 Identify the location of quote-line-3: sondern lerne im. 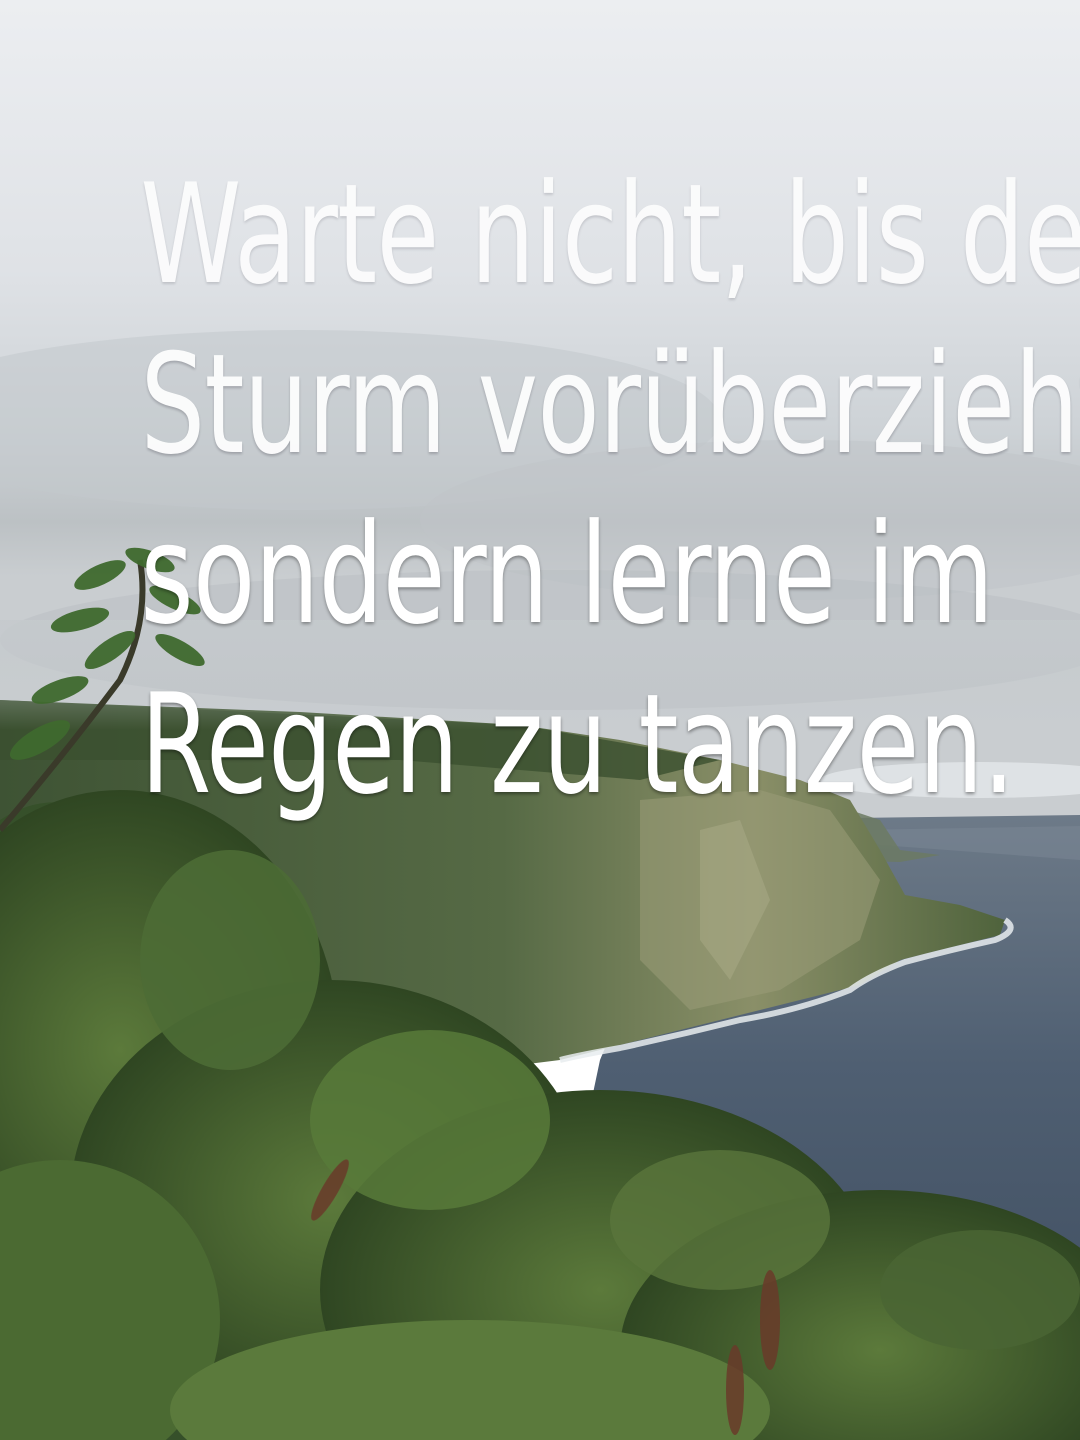
(567, 574).